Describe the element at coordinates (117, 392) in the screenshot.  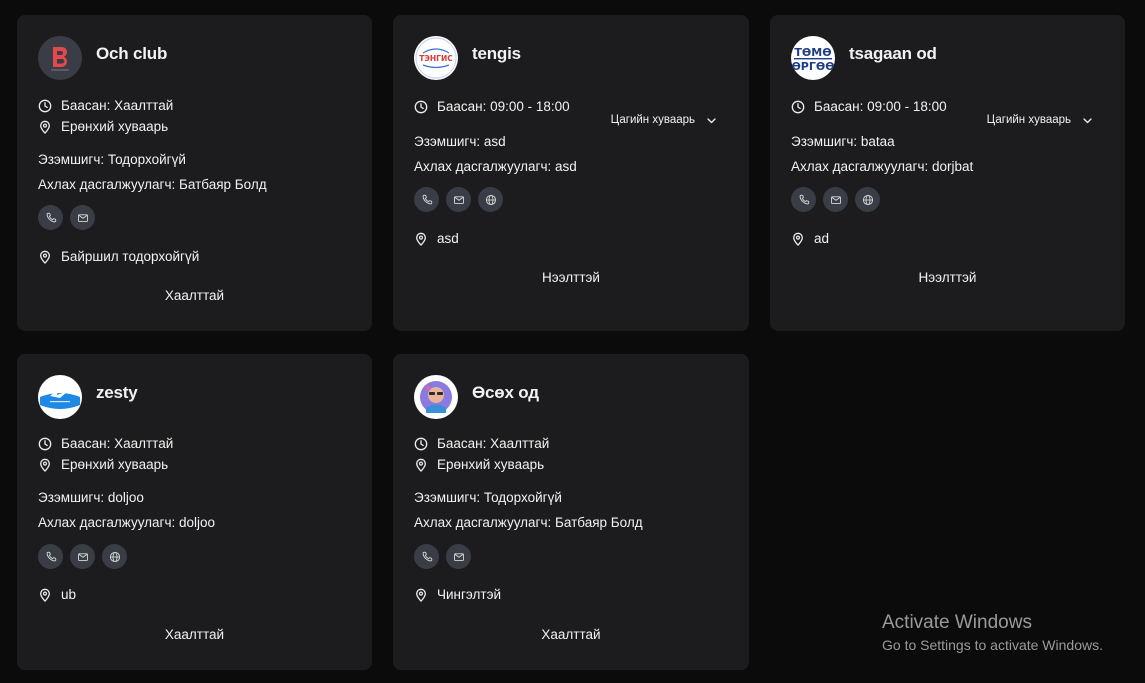
I see `gym-name: zesty` at that location.